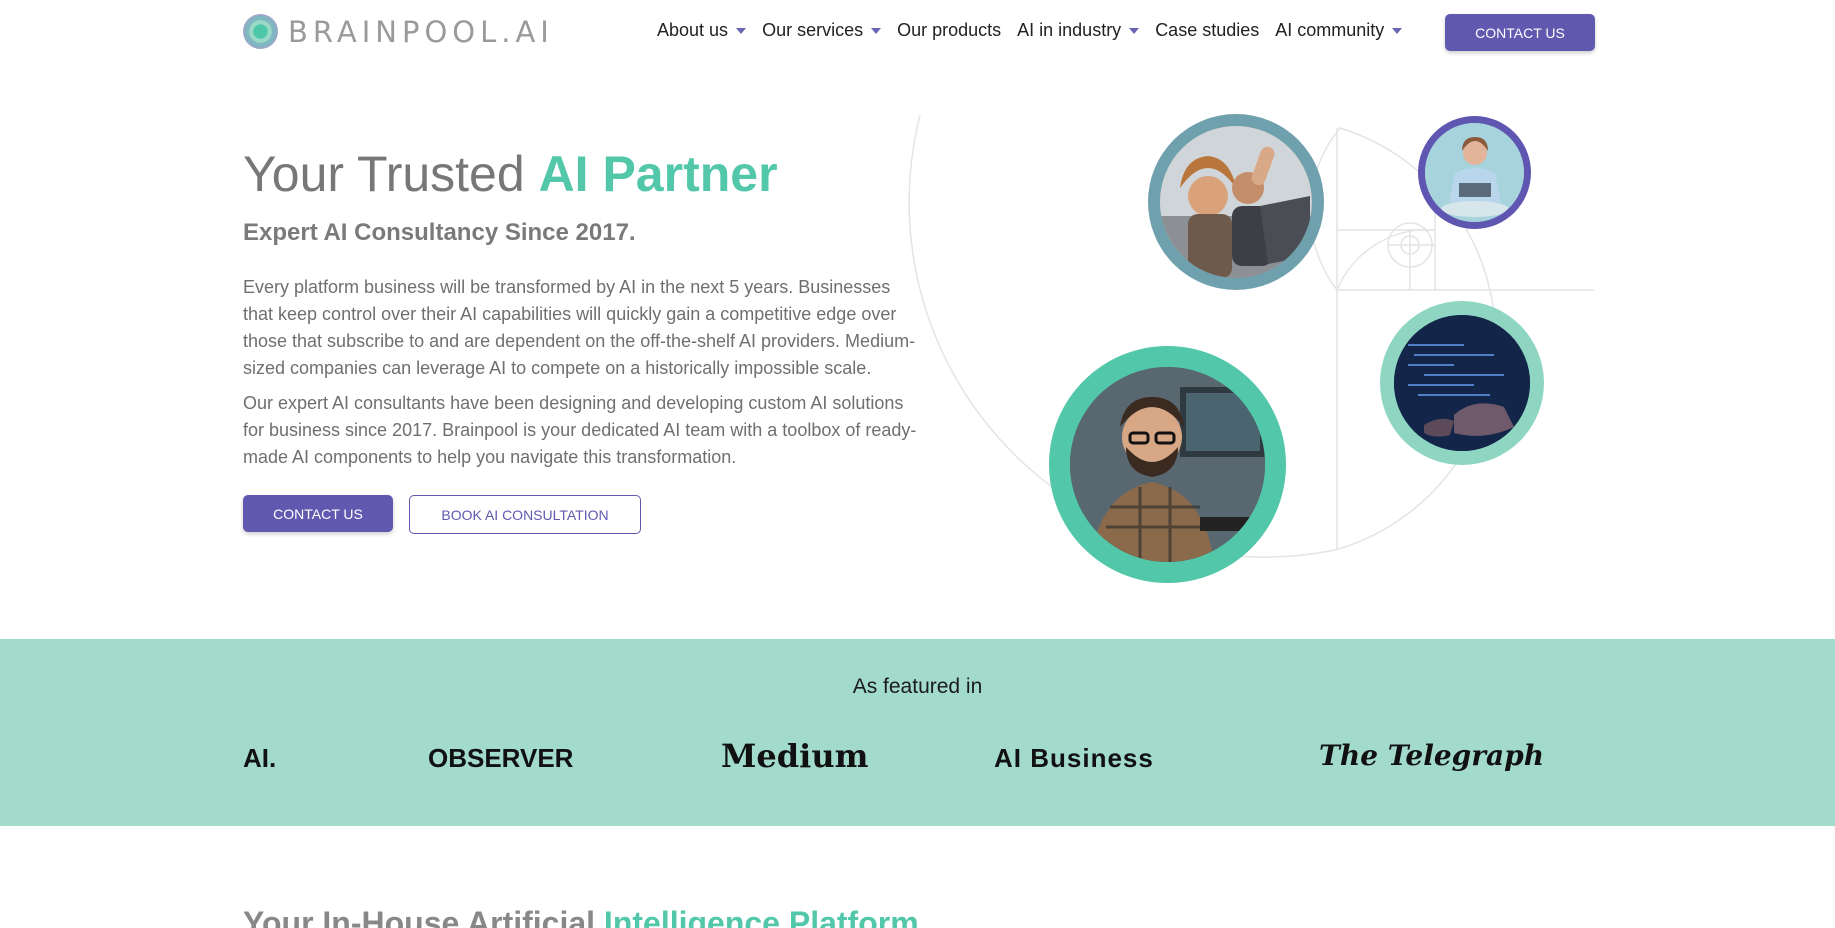  I want to click on nav-item-ai-in-industry: AI in industry, so click(1078, 30).